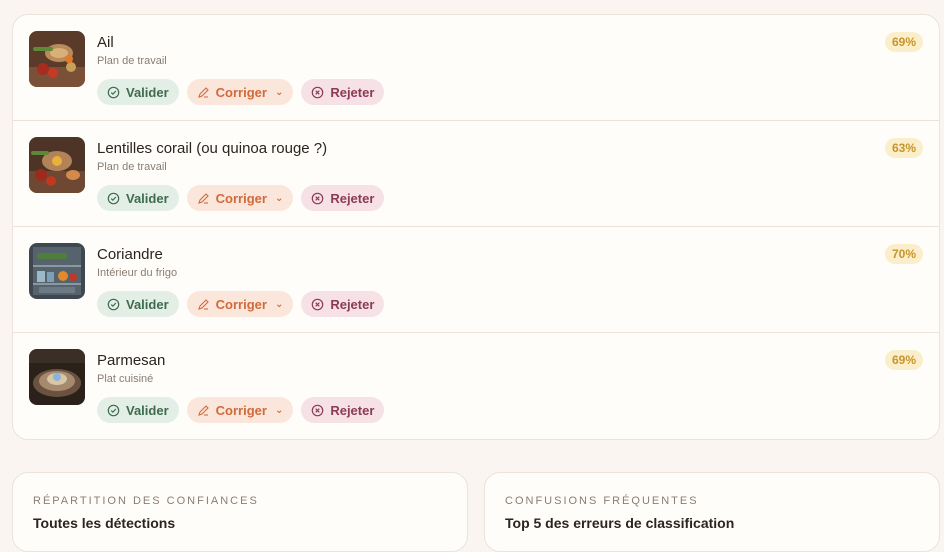  What do you see at coordinates (130, 254) in the screenshot?
I see `detection-name: Coriandre` at bounding box center [130, 254].